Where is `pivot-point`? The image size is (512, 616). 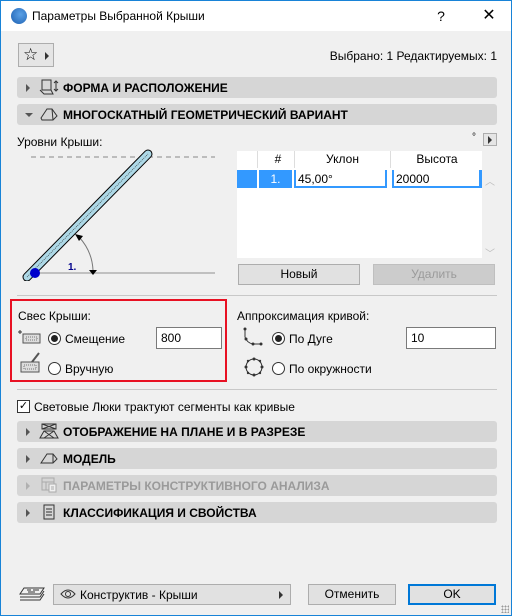
pivot-point is located at coordinates (35, 273).